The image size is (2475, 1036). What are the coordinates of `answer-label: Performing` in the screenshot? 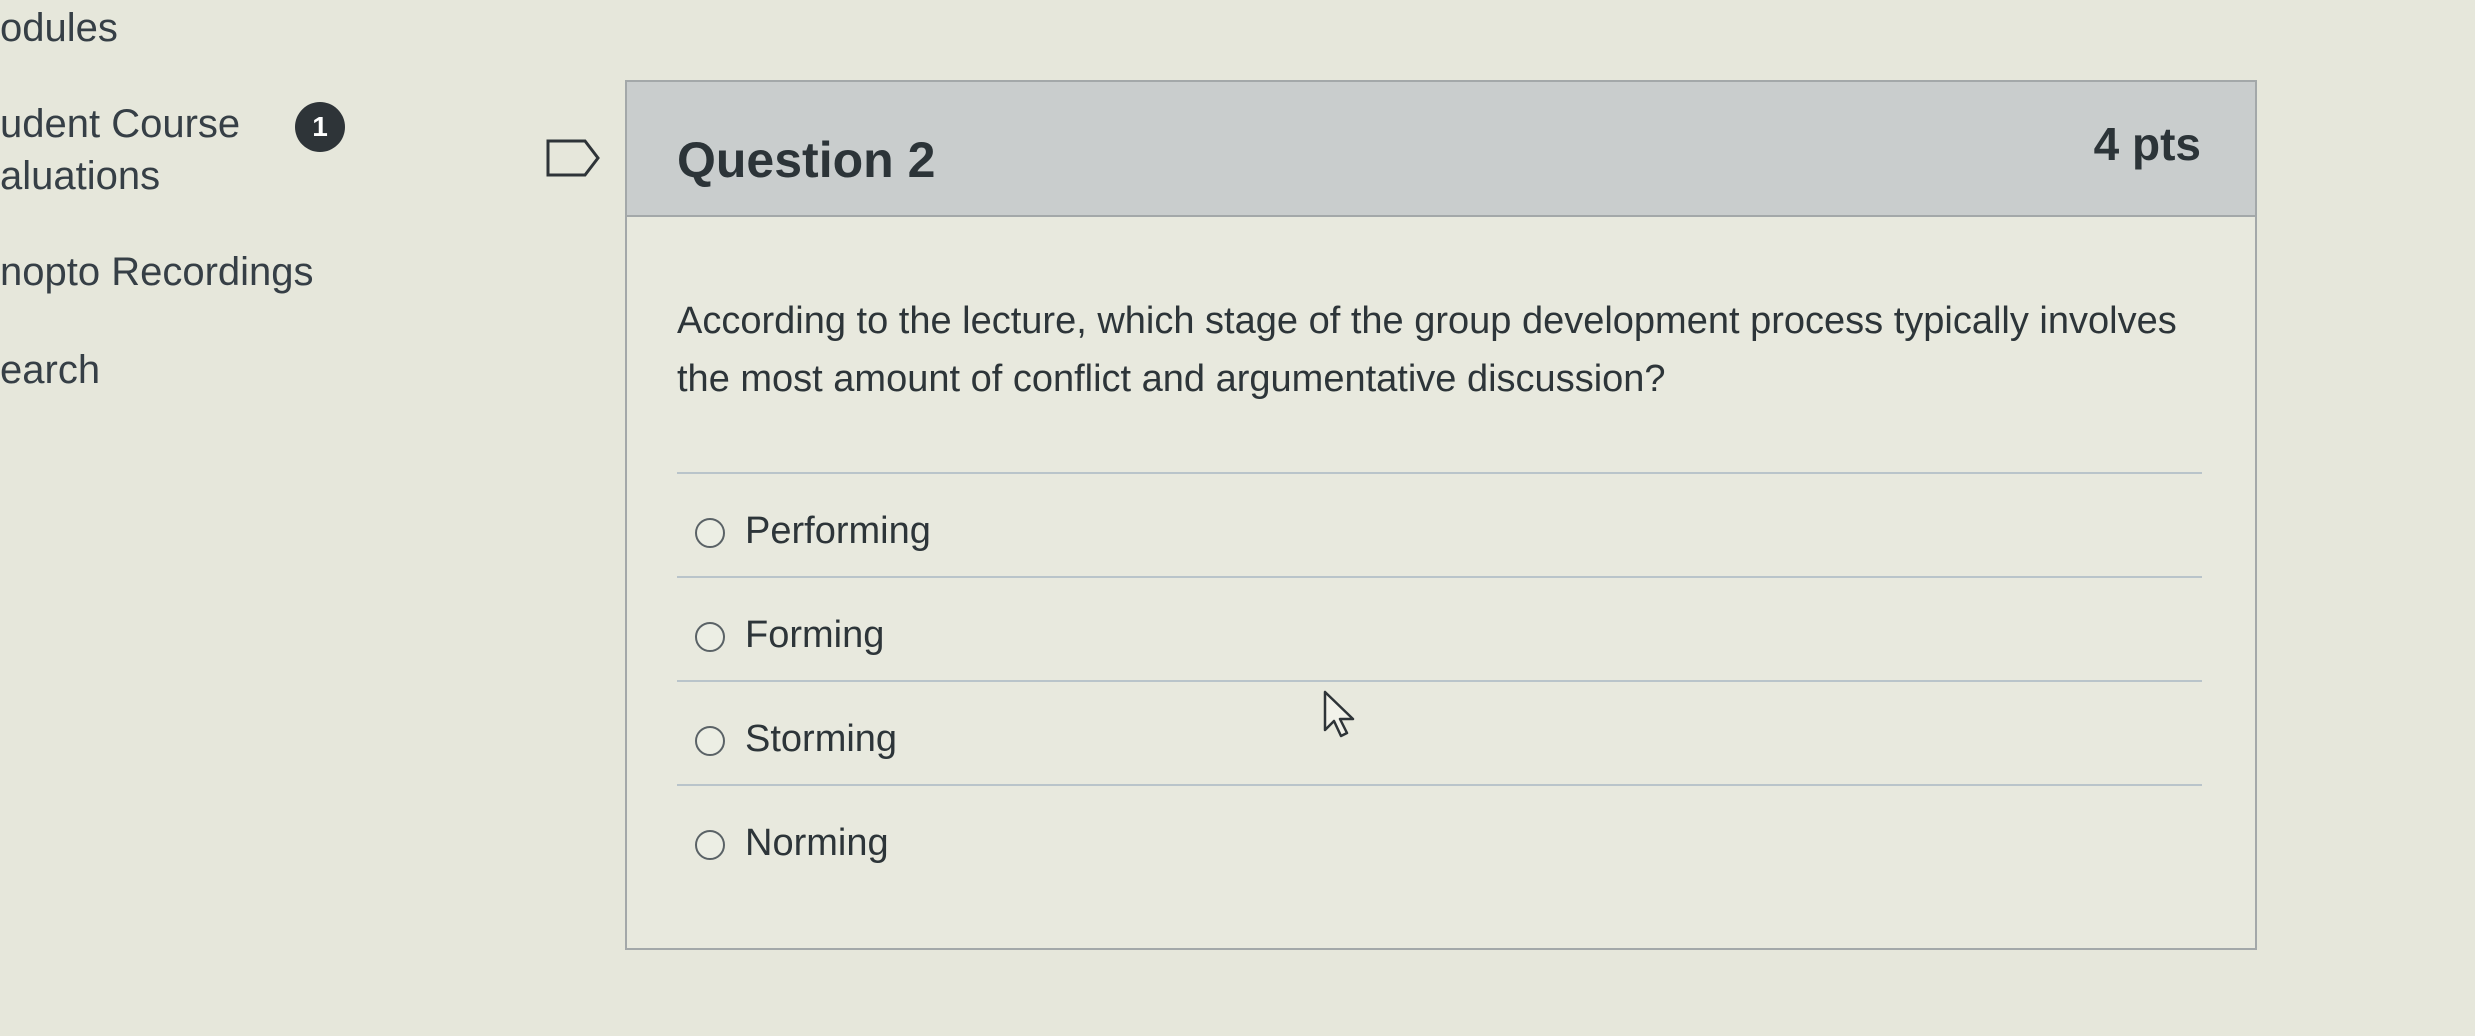 It's located at (838, 531).